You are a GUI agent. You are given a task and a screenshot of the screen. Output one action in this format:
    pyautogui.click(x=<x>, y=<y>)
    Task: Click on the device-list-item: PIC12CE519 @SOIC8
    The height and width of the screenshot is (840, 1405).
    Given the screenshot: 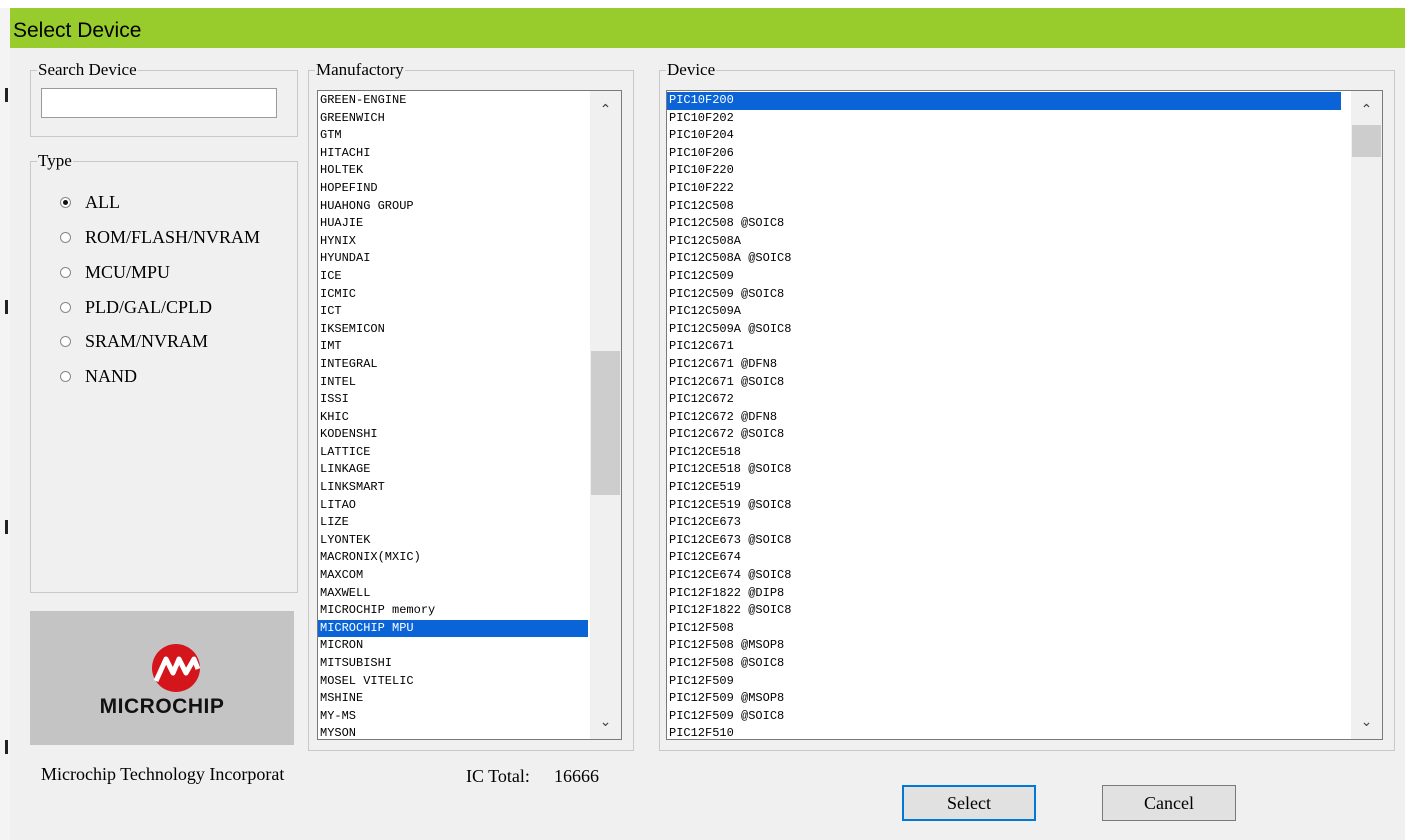 What is the action you would take?
    pyautogui.click(x=1004, y=506)
    